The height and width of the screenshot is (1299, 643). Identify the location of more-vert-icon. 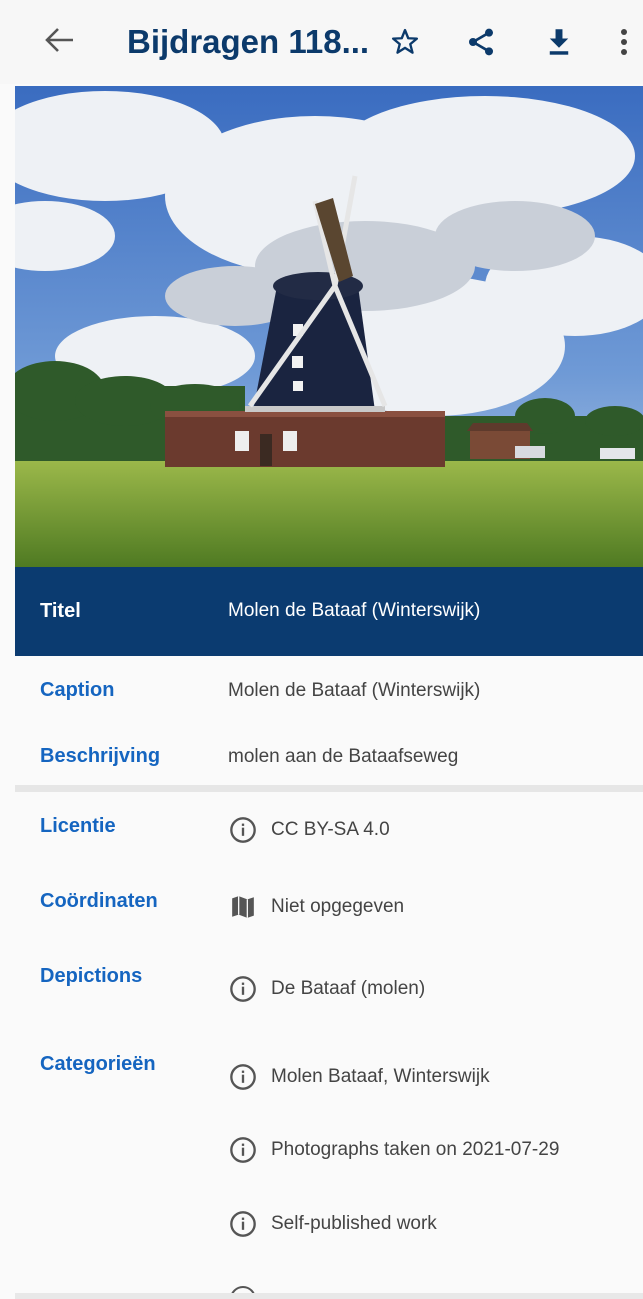
(622, 42).